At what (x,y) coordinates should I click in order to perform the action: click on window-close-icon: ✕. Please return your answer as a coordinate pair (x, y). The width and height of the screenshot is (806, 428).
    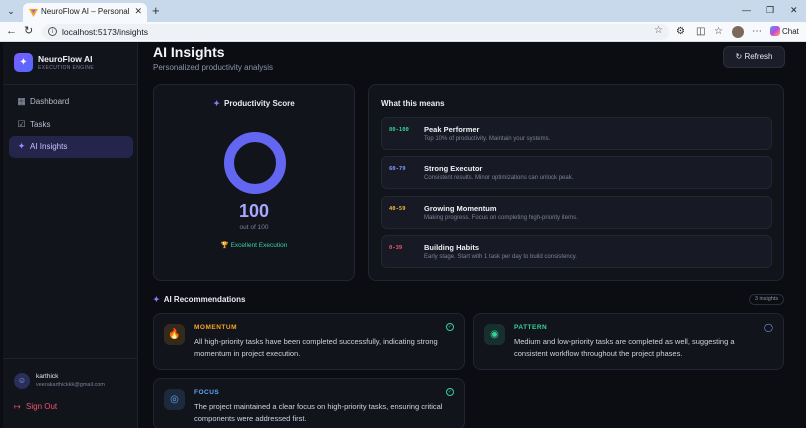
    Looking at the image, I should click on (794, 10).